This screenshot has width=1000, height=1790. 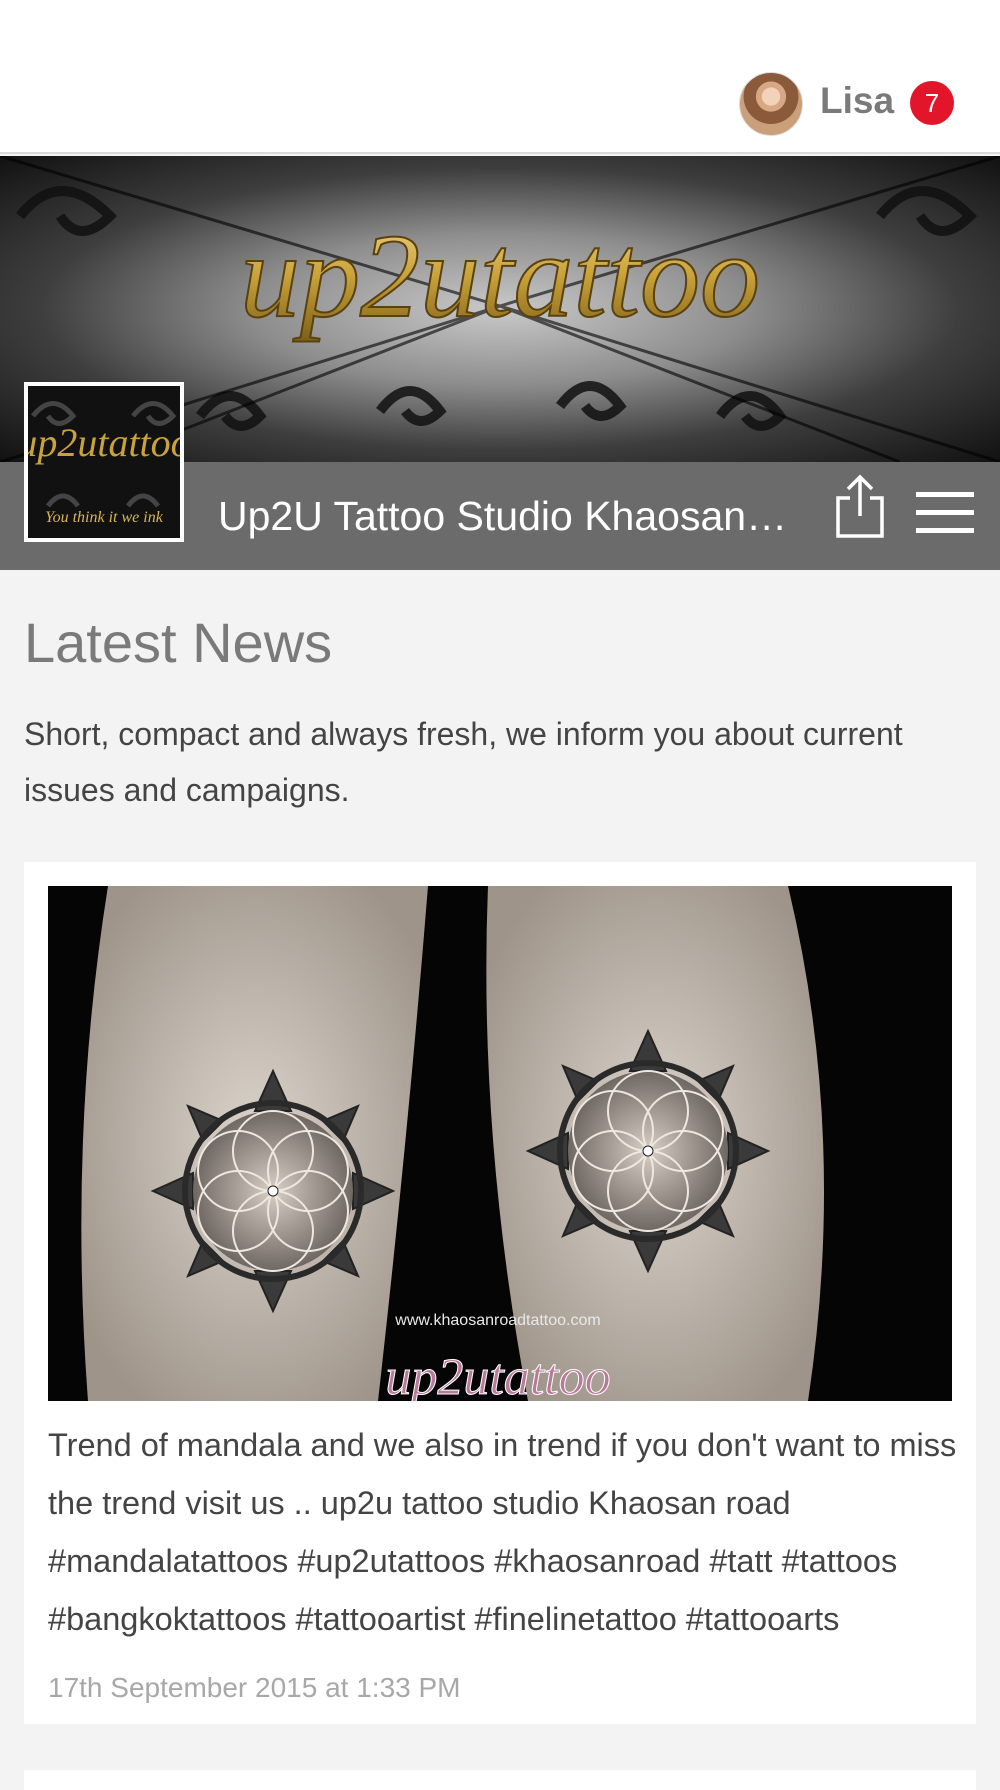 I want to click on next-news-card, so click(x=500, y=1780).